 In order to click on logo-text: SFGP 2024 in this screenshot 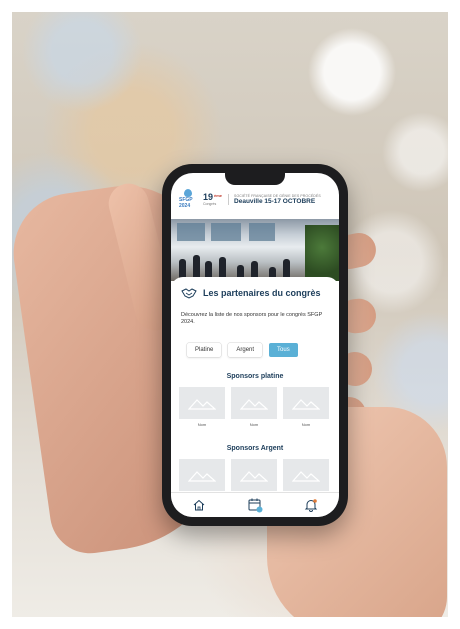, I will do `click(186, 203)`.